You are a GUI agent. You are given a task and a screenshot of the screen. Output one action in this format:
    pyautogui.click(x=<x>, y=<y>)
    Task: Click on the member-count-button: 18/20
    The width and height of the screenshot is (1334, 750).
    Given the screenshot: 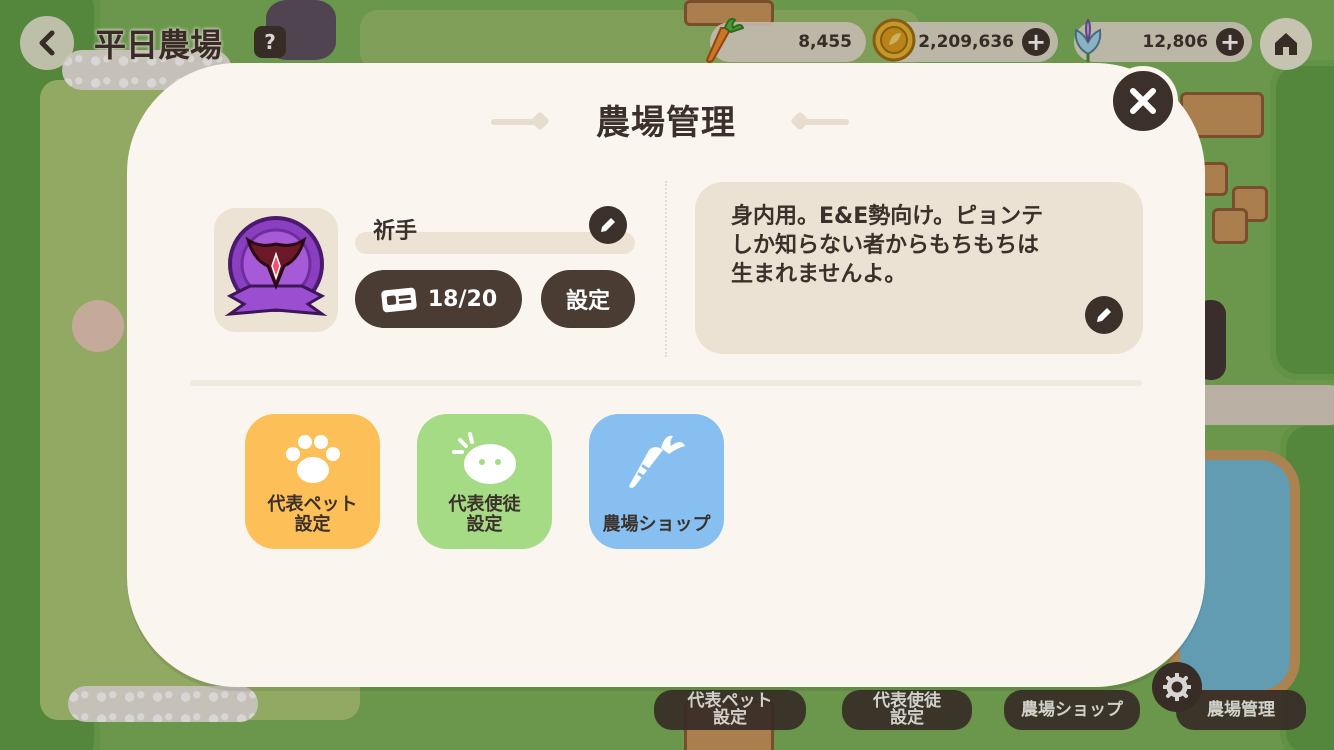 What is the action you would take?
    pyautogui.click(x=438, y=299)
    